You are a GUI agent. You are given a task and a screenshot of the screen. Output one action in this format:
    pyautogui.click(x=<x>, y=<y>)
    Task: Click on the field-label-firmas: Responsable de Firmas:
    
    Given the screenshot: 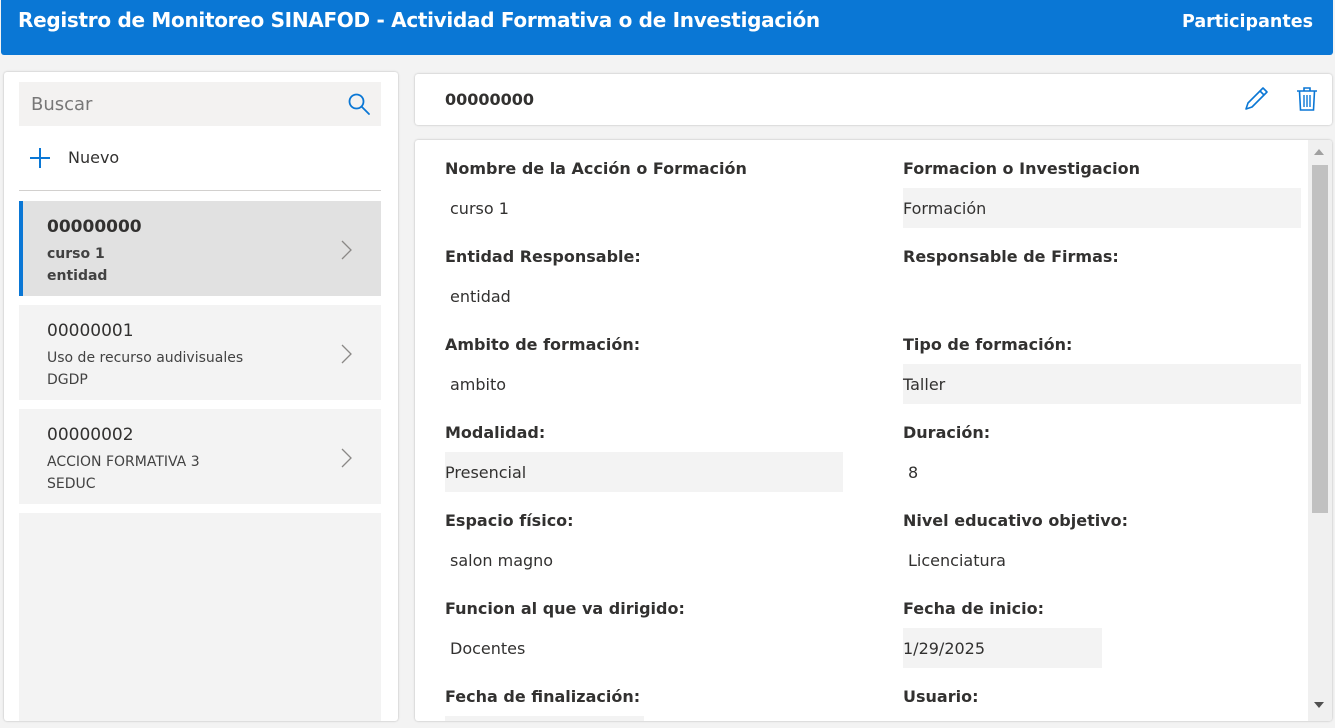 What is the action you would take?
    pyautogui.click(x=1011, y=256)
    